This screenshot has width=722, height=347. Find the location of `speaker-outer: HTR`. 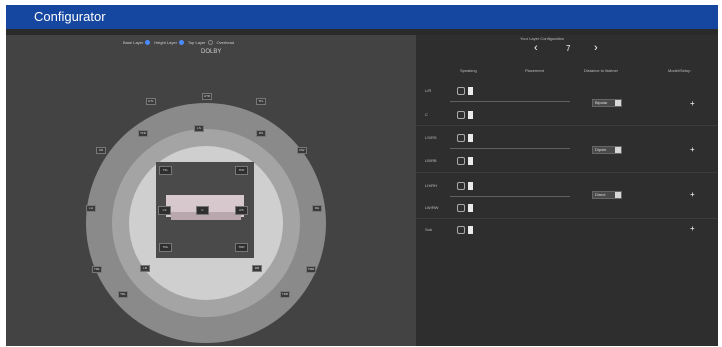

speaker-outer: HTR is located at coordinates (207, 96).